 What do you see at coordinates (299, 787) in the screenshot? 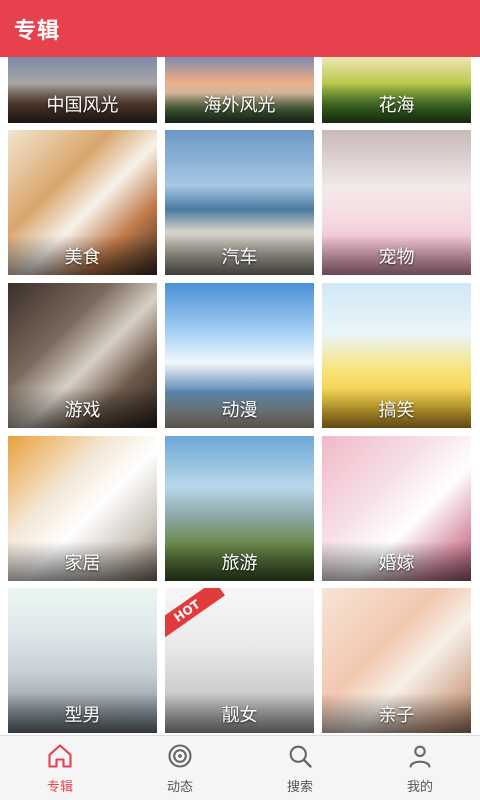
I see `tab-label: 搜索` at bounding box center [299, 787].